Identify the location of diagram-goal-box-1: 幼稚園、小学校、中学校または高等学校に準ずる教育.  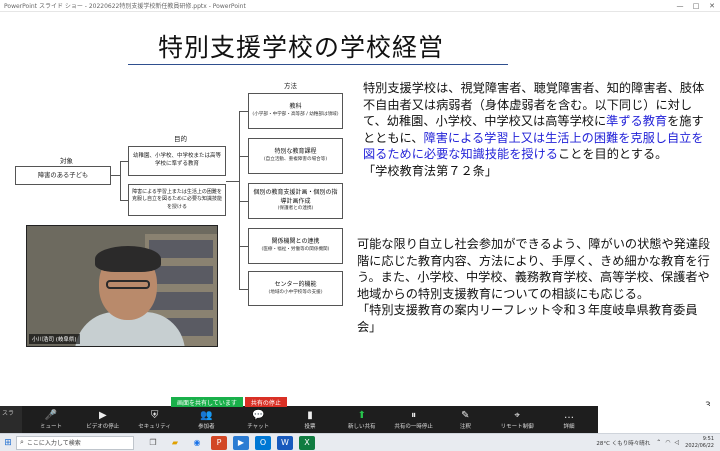
(177, 161).